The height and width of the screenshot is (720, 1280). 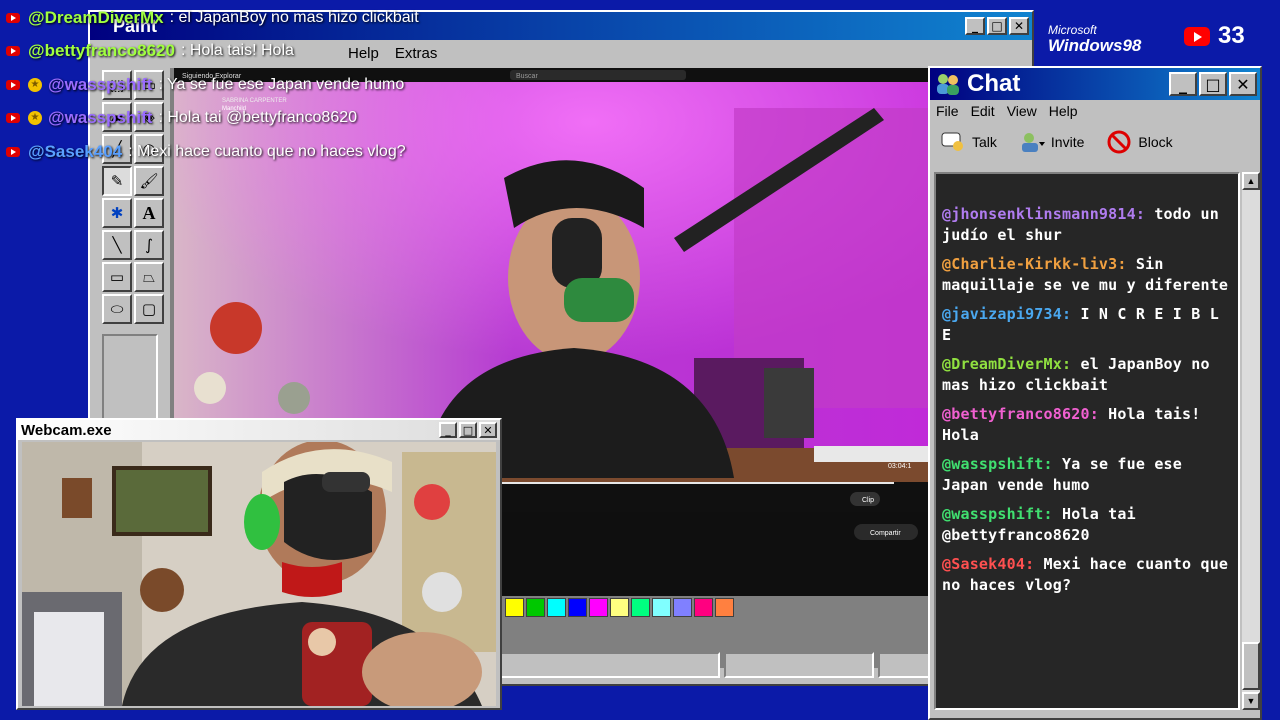 What do you see at coordinates (416, 53) in the screenshot?
I see `menu-extras: Extras` at bounding box center [416, 53].